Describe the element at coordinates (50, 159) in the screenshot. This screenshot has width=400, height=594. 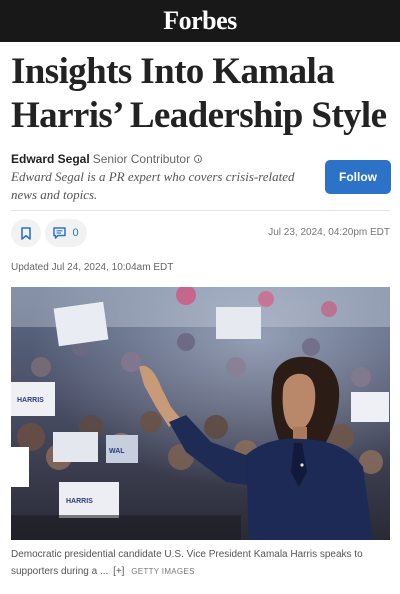
I see `author-name: Edward Segal` at that location.